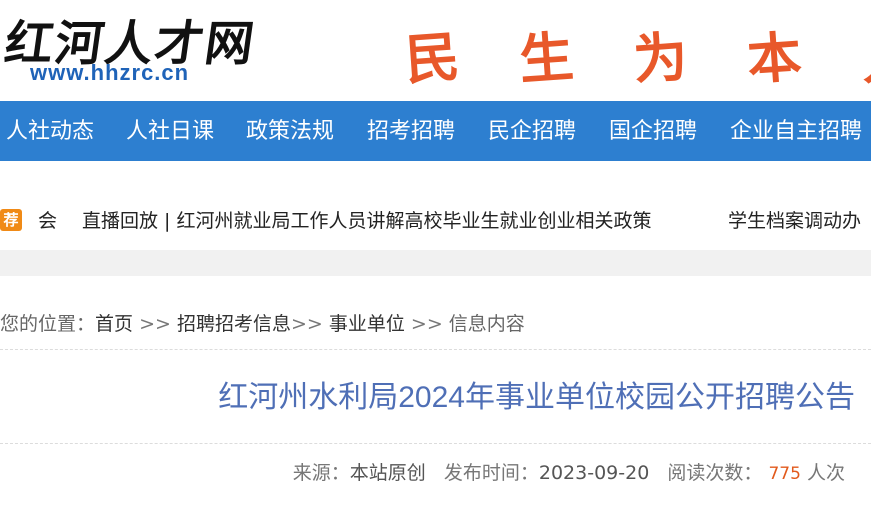 The image size is (871, 507). I want to click on slogan-char: 民, so click(433, 54).